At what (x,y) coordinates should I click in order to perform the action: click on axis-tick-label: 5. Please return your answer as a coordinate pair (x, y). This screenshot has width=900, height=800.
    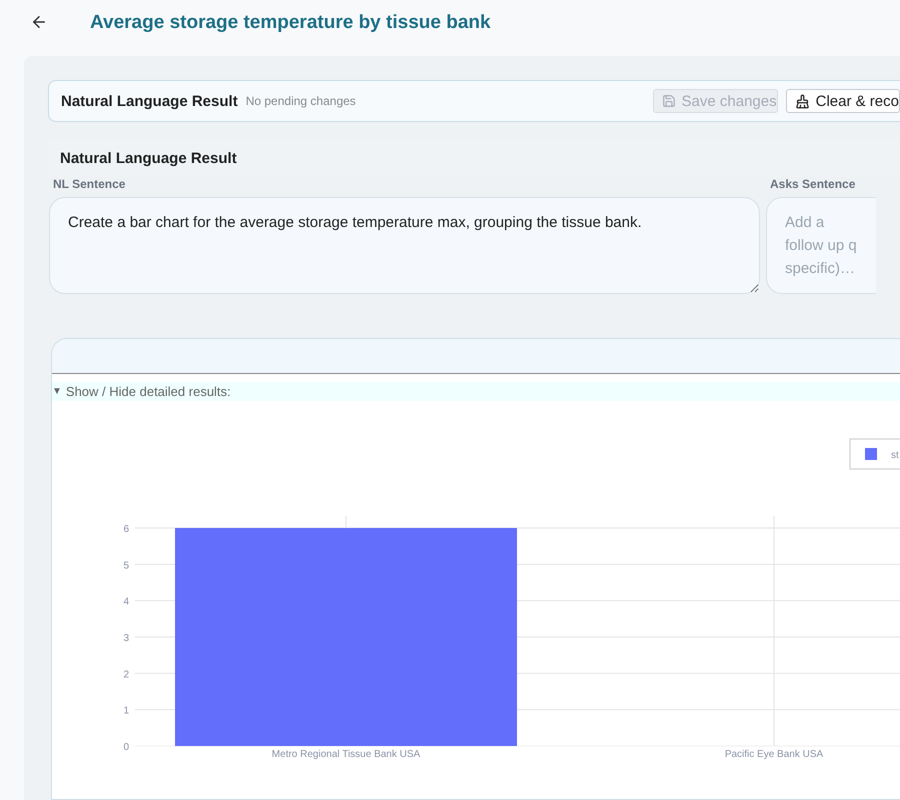
    Looking at the image, I should click on (126, 566).